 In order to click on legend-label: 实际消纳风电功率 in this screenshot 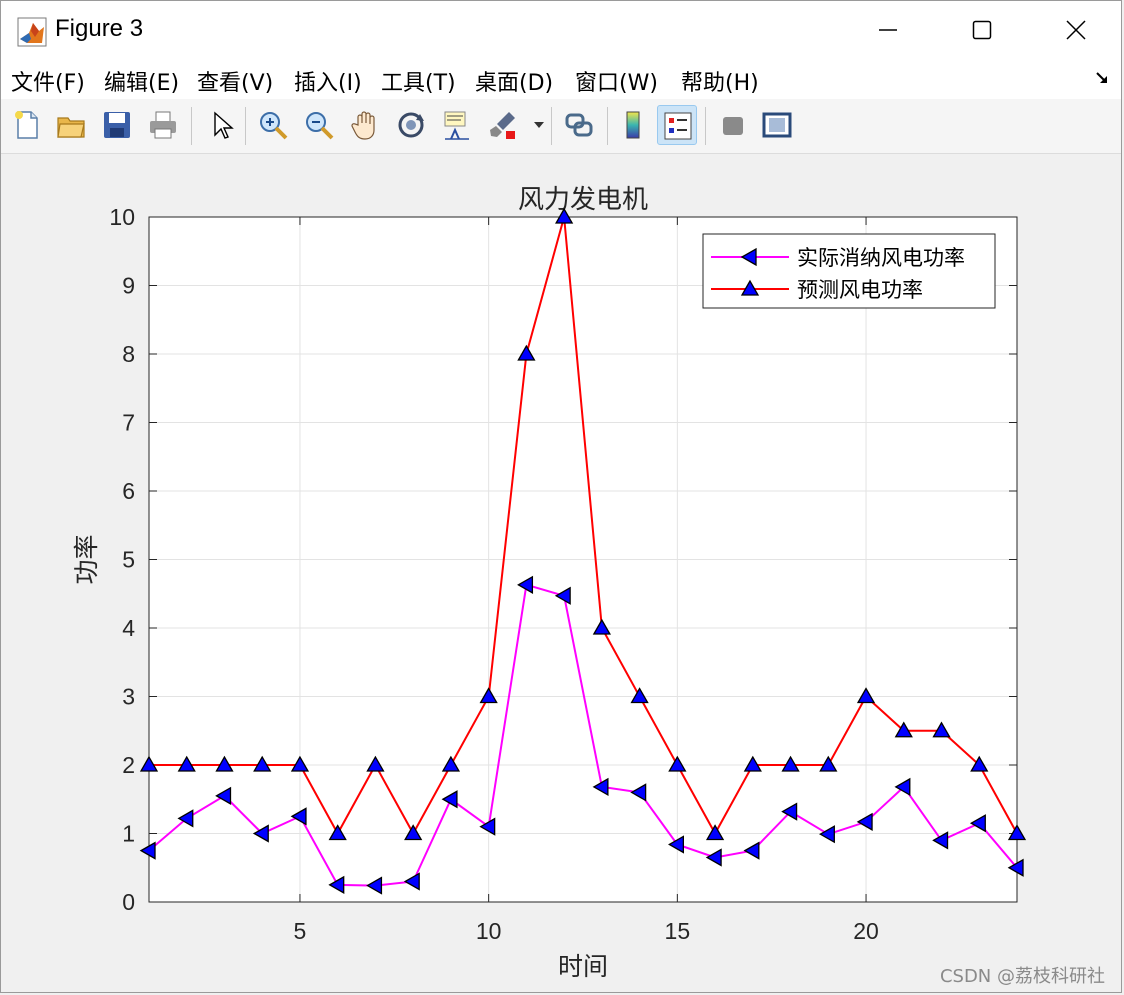, I will do `click(881, 258)`.